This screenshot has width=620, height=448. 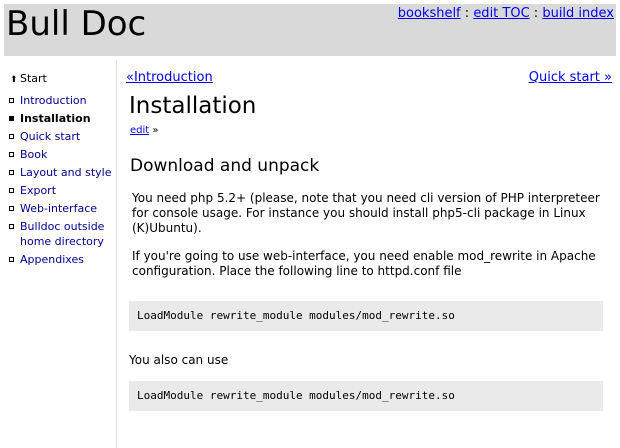 I want to click on page-title: Installation, so click(x=193, y=106).